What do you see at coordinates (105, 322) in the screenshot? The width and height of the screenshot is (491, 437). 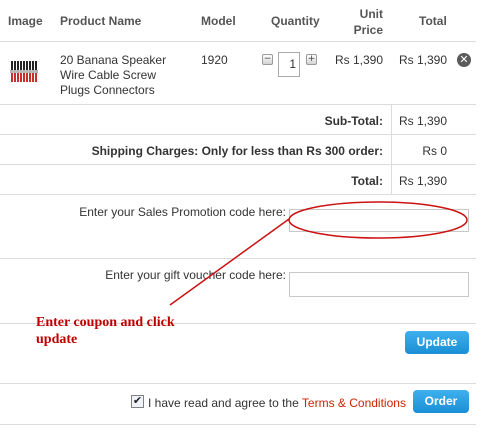 I see `annotation-line1: Enter coupon and click` at bounding box center [105, 322].